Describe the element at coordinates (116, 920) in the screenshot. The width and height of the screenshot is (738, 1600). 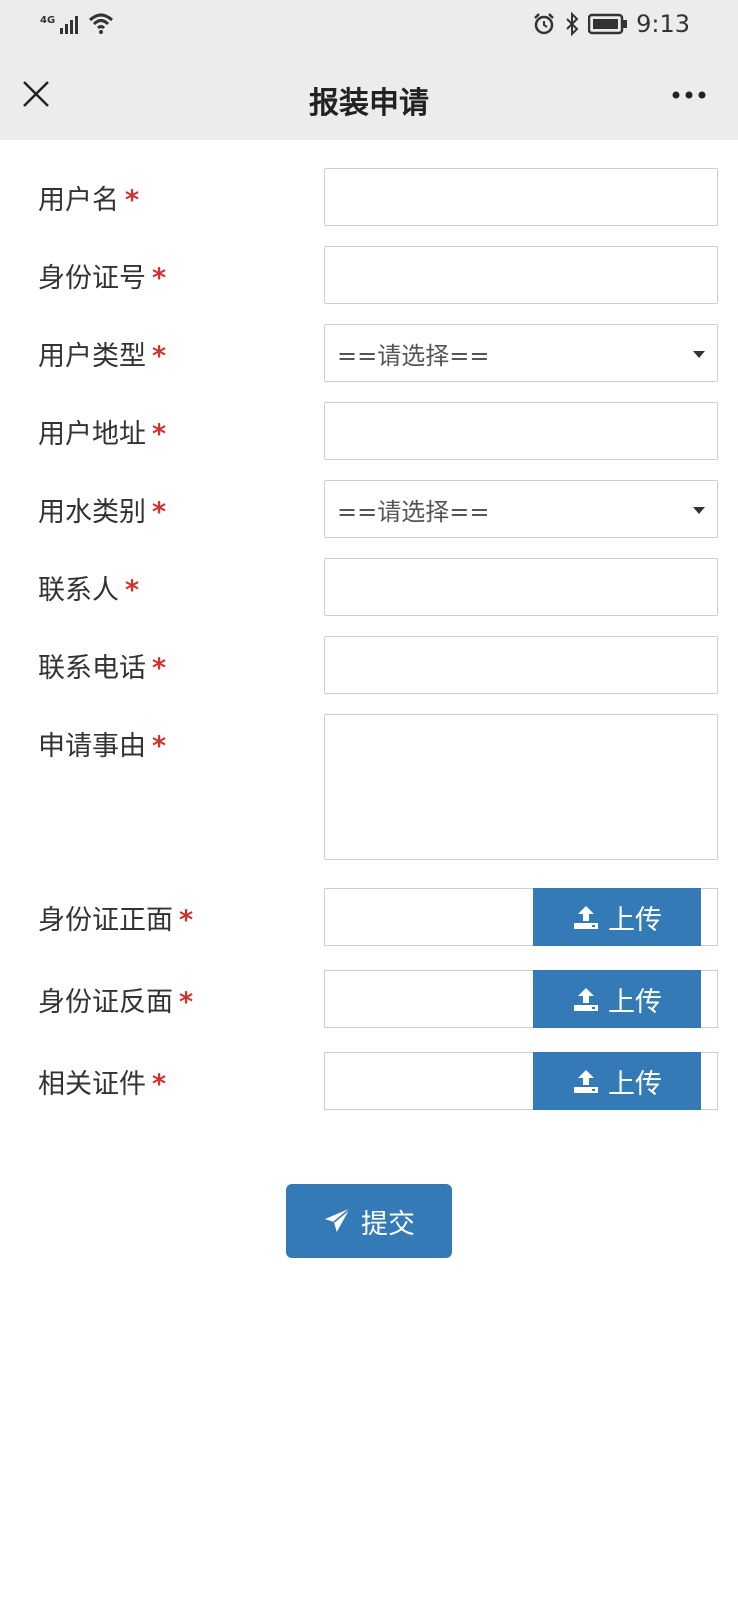
I see `id-front-label: 身份证正面 *` at that location.